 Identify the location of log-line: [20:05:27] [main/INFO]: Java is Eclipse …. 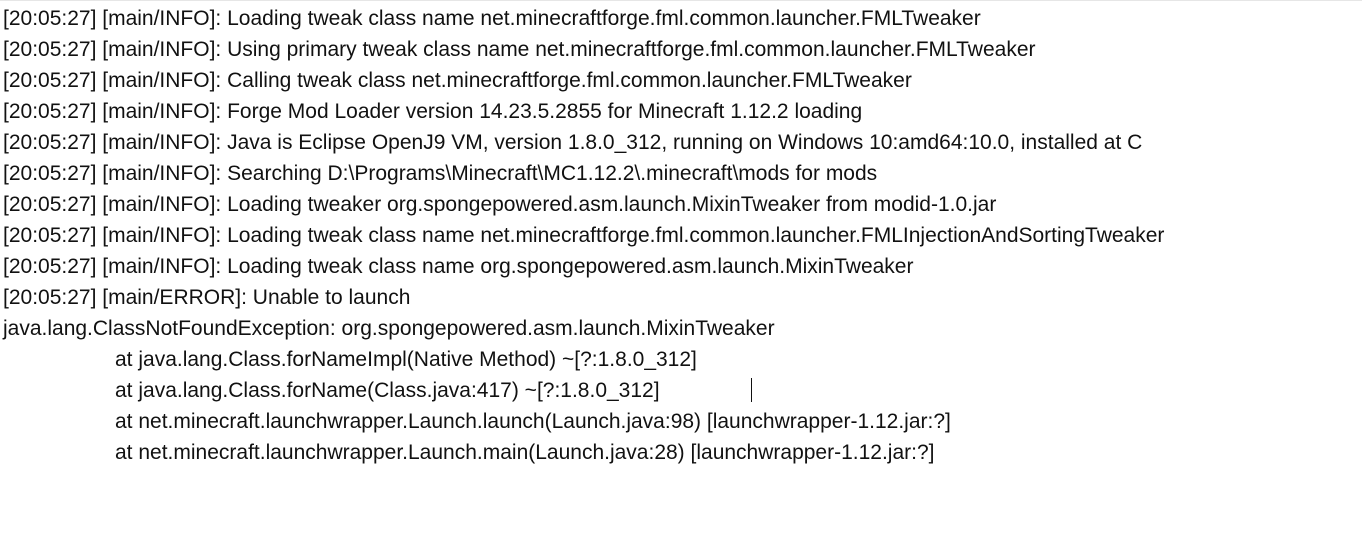
(573, 142).